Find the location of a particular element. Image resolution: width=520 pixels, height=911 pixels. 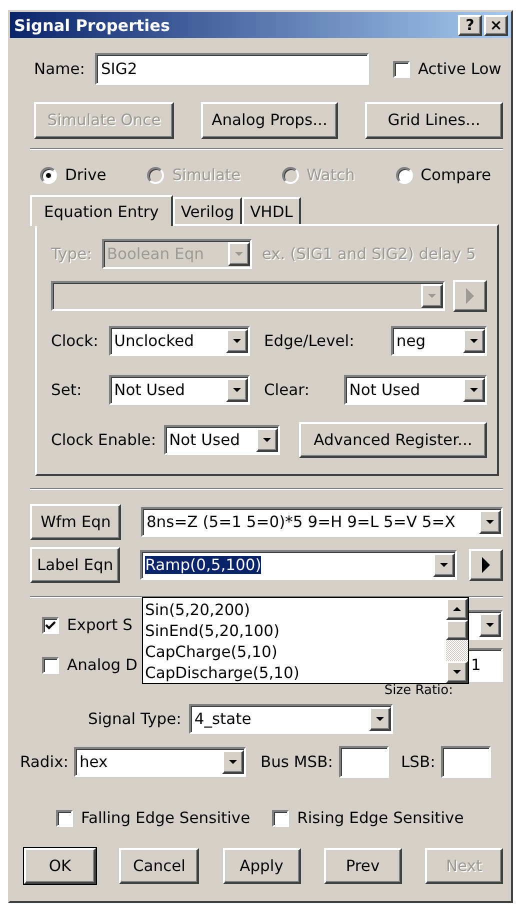

size-ratio-label: Size Ratio: is located at coordinates (418, 690).